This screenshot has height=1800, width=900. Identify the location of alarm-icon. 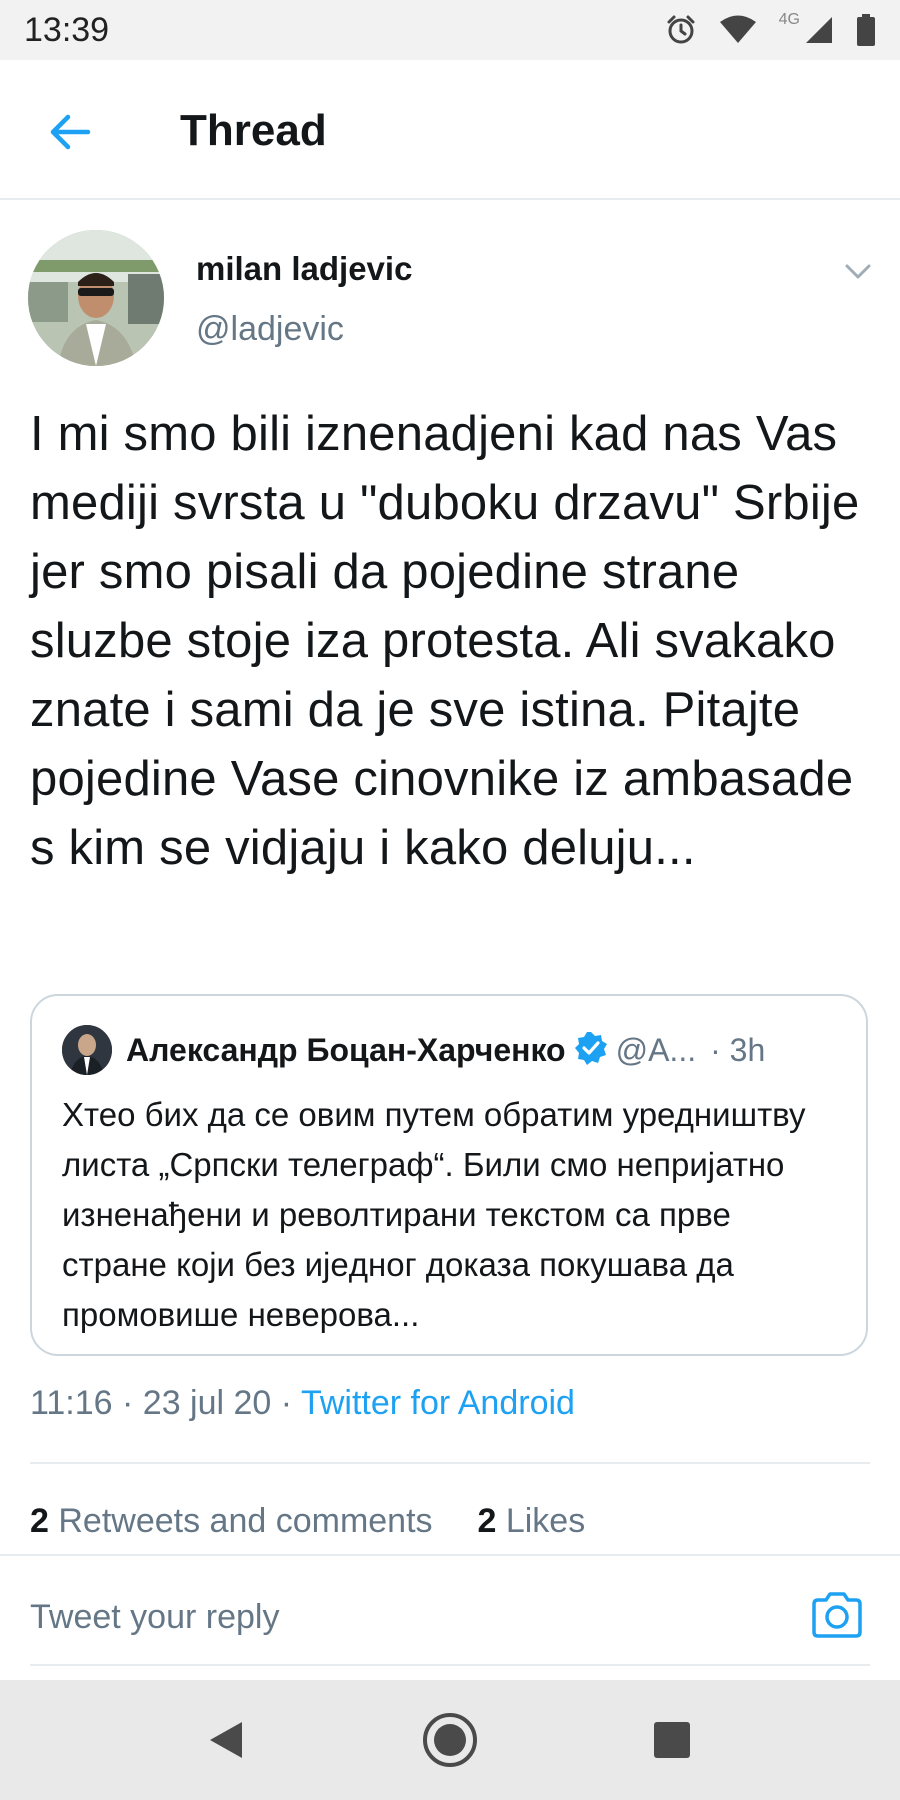
(681, 30).